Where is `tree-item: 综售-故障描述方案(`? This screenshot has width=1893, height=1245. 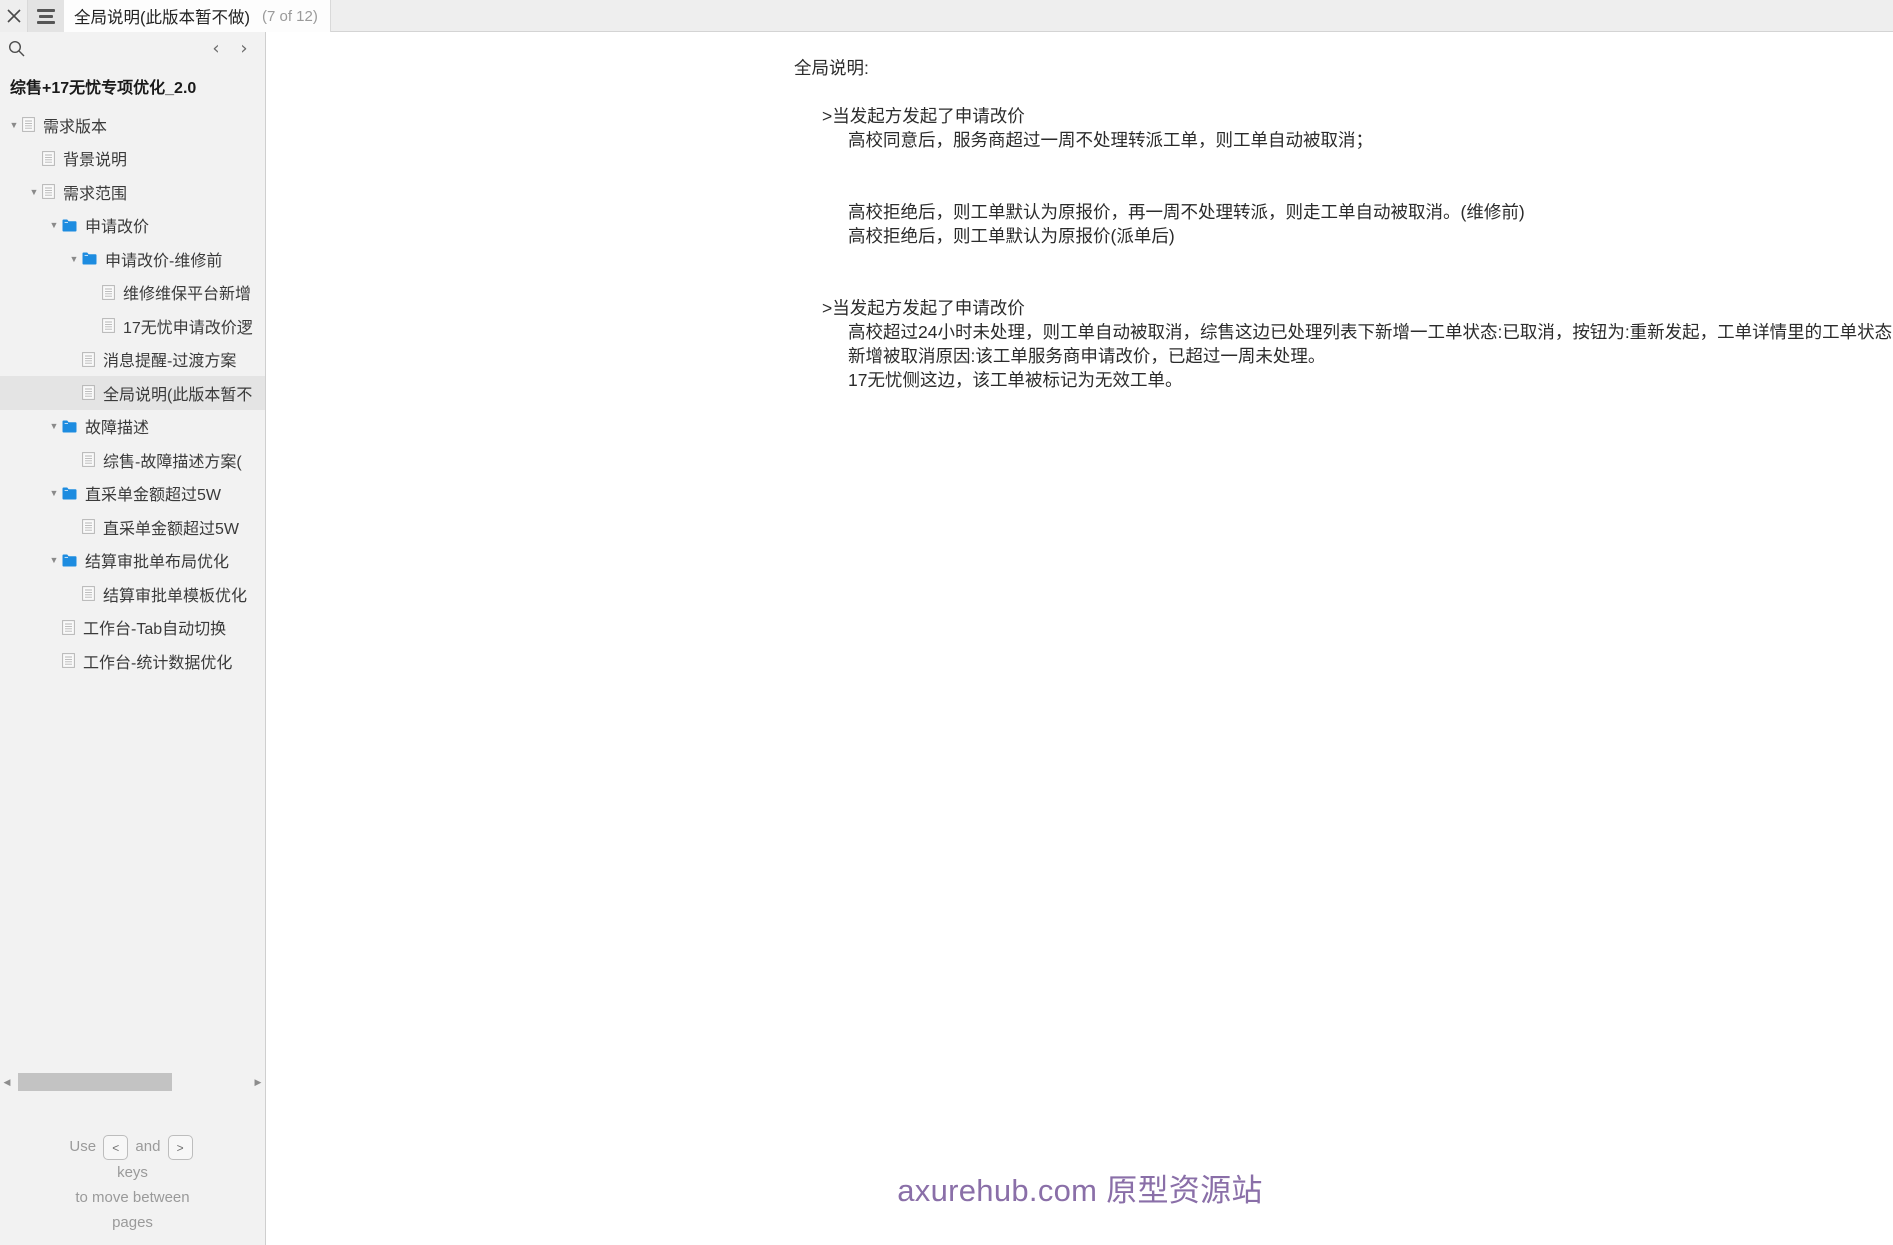
tree-item: 综售-故障描述方案( is located at coordinates (132, 460).